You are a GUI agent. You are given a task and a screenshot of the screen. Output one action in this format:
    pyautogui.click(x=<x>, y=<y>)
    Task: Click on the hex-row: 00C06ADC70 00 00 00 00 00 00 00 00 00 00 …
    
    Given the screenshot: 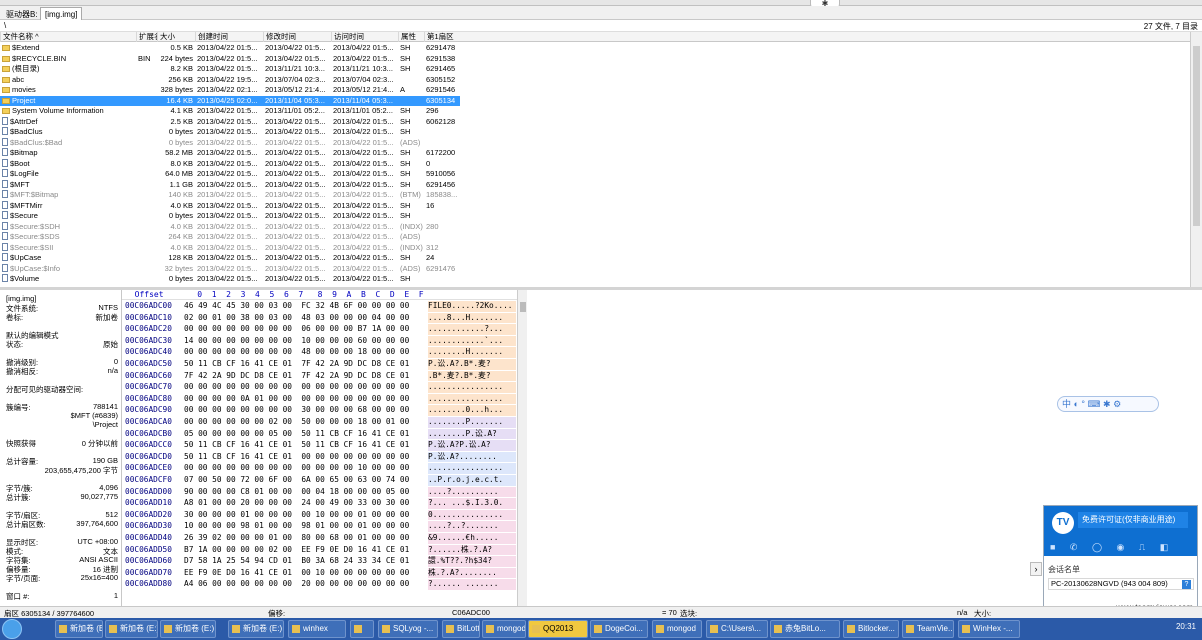 What is the action you would take?
    pyautogui.click(x=319, y=387)
    